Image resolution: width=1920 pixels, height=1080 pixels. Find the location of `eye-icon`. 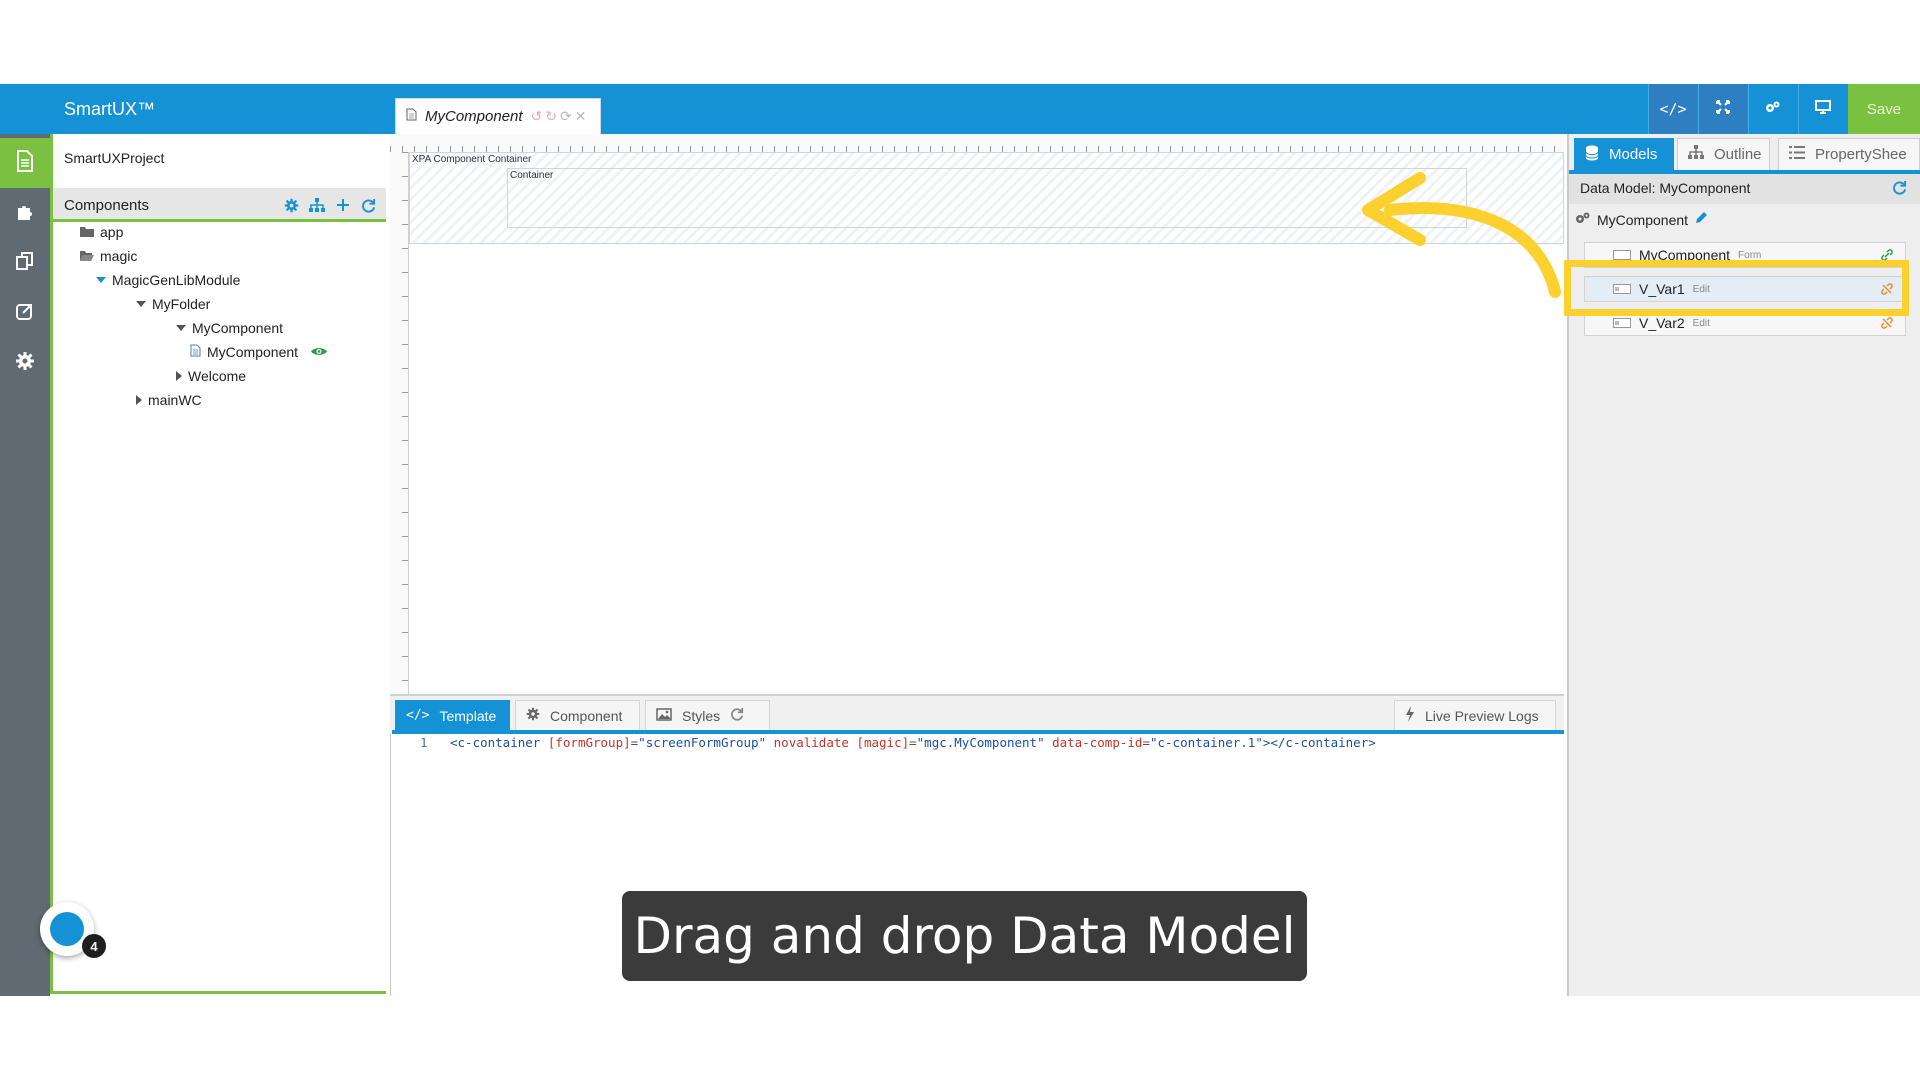

eye-icon is located at coordinates (319, 352).